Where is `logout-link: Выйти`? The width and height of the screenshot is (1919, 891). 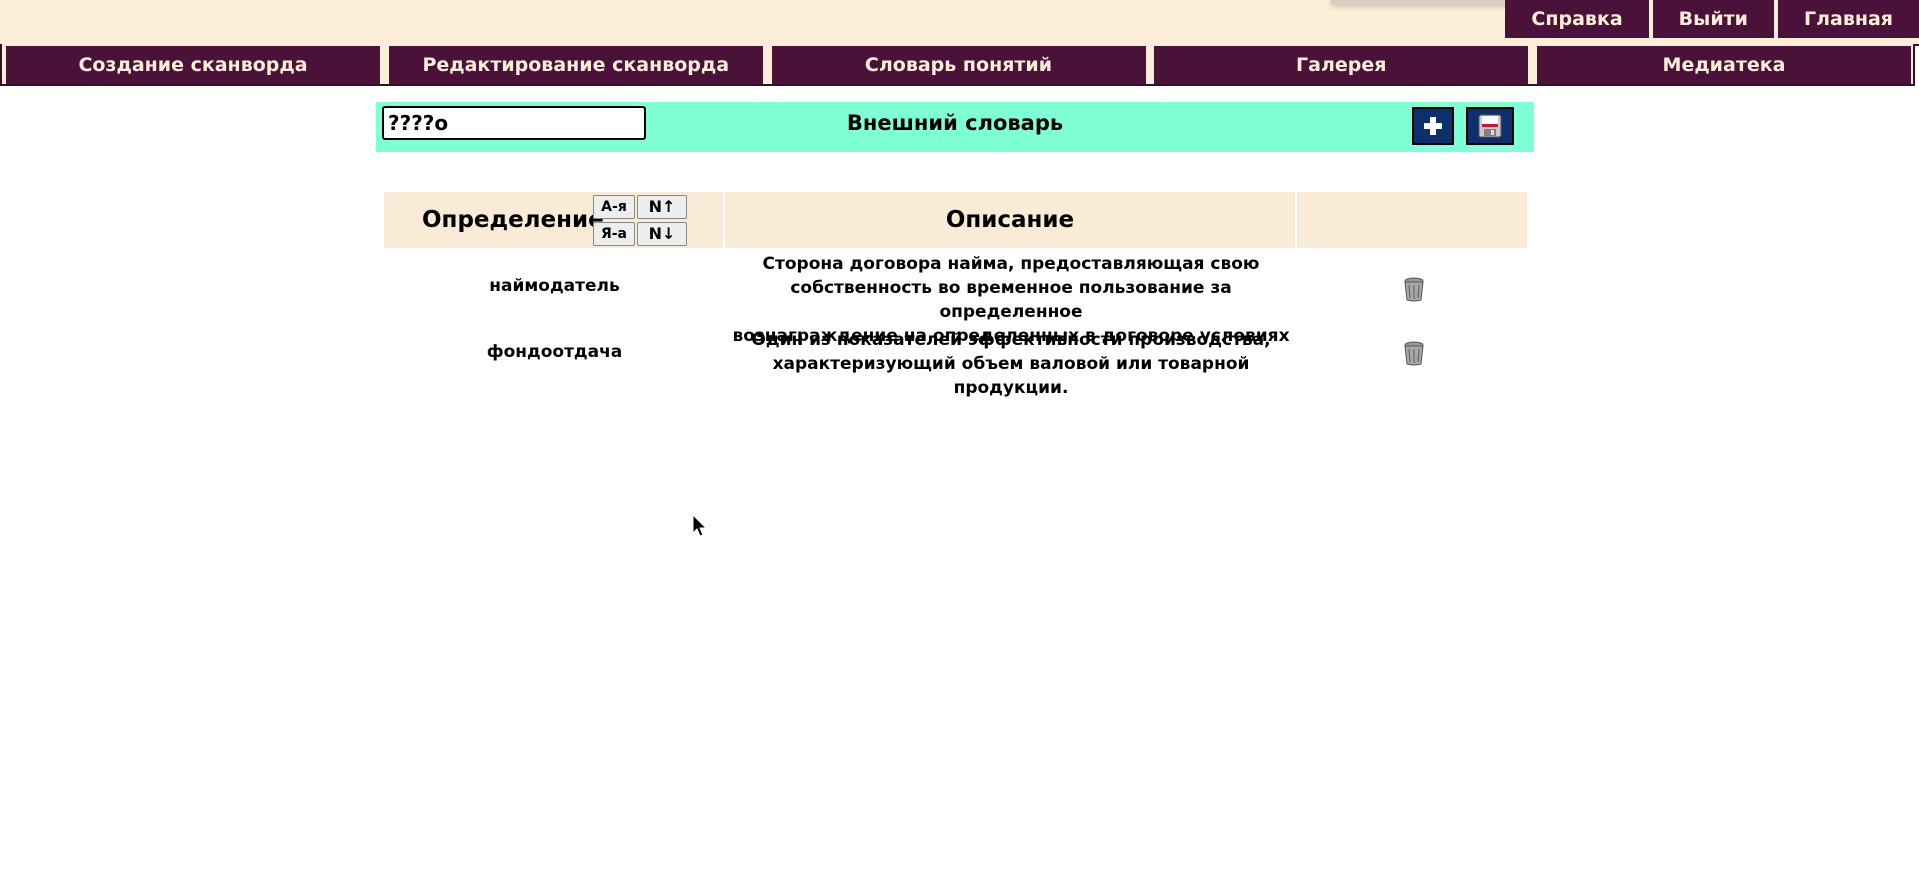
logout-link: Выйти is located at coordinates (1713, 19).